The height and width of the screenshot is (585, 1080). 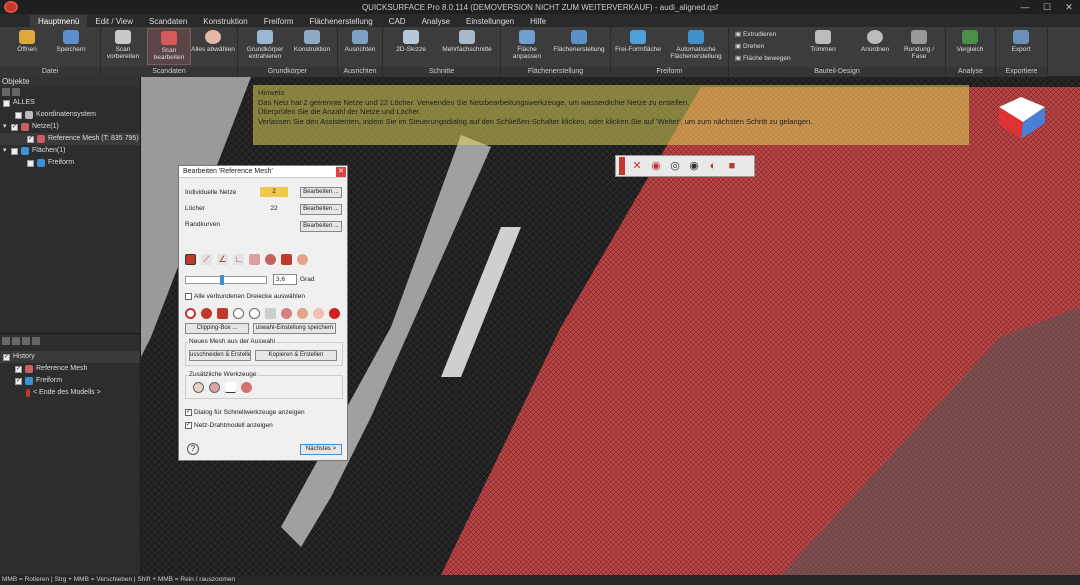 I want to click on history-view-icon, so click(x=6, y=341).